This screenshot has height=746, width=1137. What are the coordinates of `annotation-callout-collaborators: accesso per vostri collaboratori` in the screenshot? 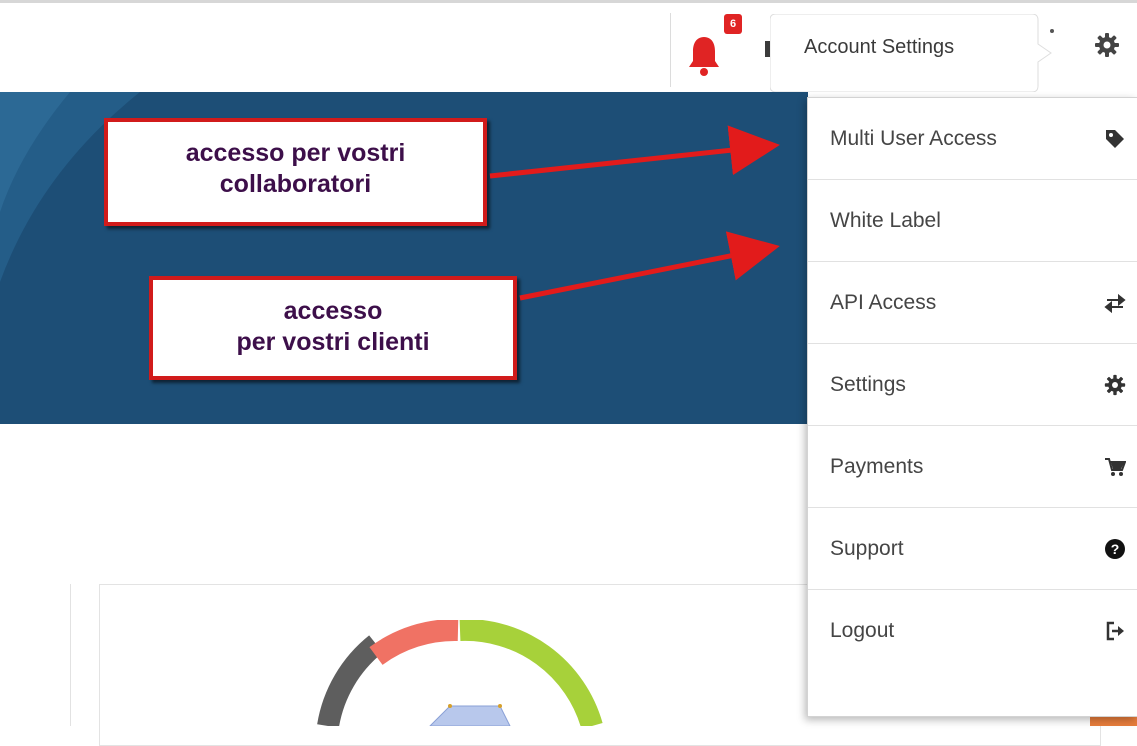 It's located at (295, 172).